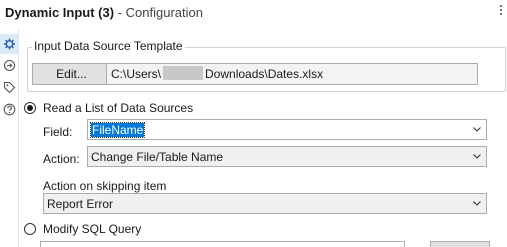  I want to click on template-path-field: C:\Users\ Downloads\Dates.xlsx, so click(292, 74).